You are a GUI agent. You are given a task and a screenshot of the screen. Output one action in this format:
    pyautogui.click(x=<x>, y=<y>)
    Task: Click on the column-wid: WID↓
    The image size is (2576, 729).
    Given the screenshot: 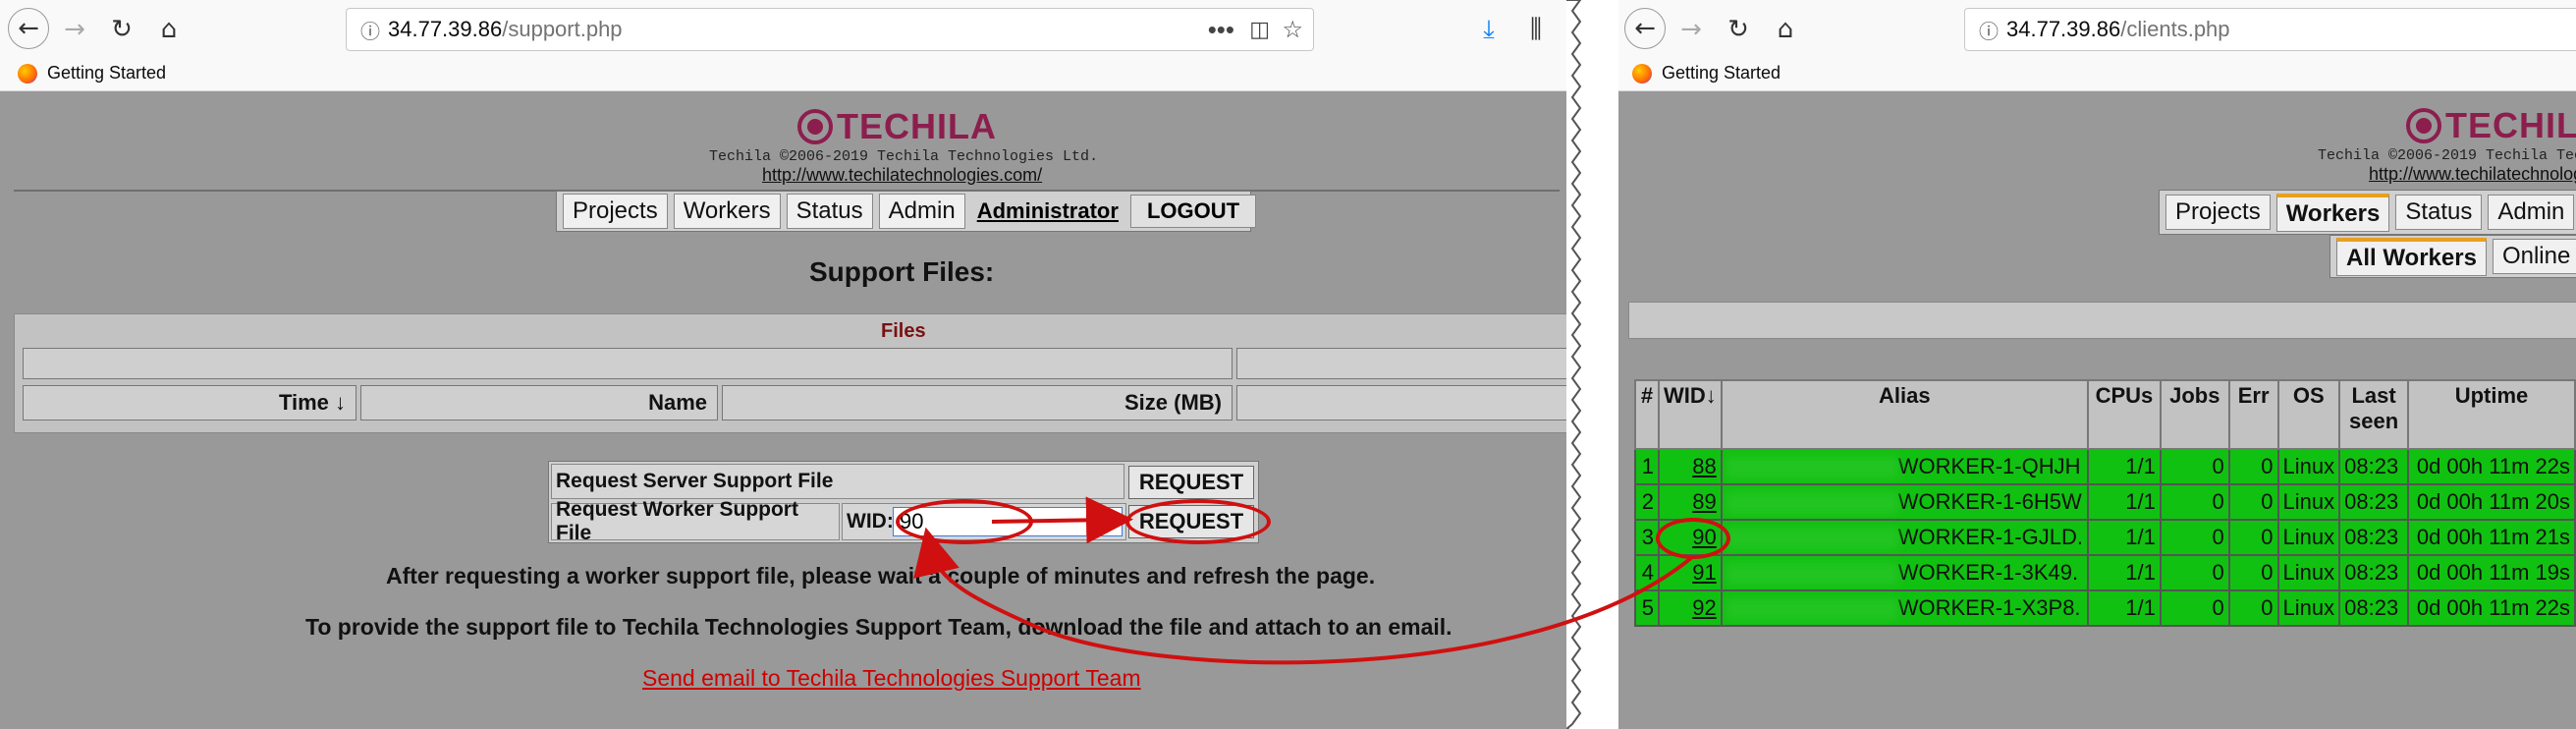 What is the action you would take?
    pyautogui.click(x=1690, y=415)
    